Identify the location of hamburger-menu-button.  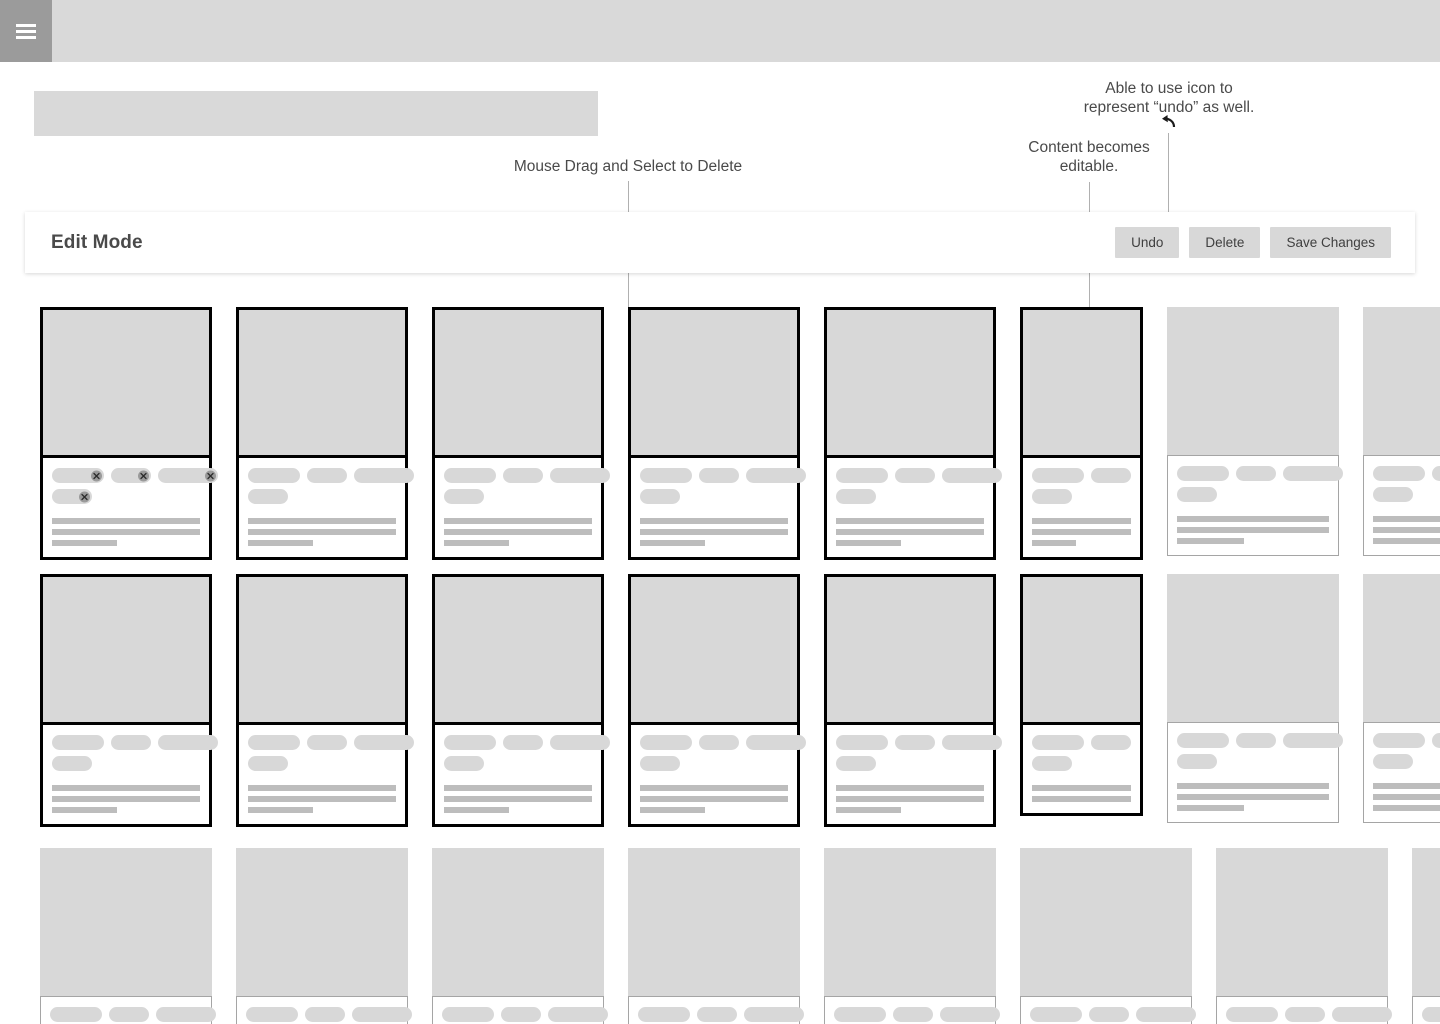
(26, 31).